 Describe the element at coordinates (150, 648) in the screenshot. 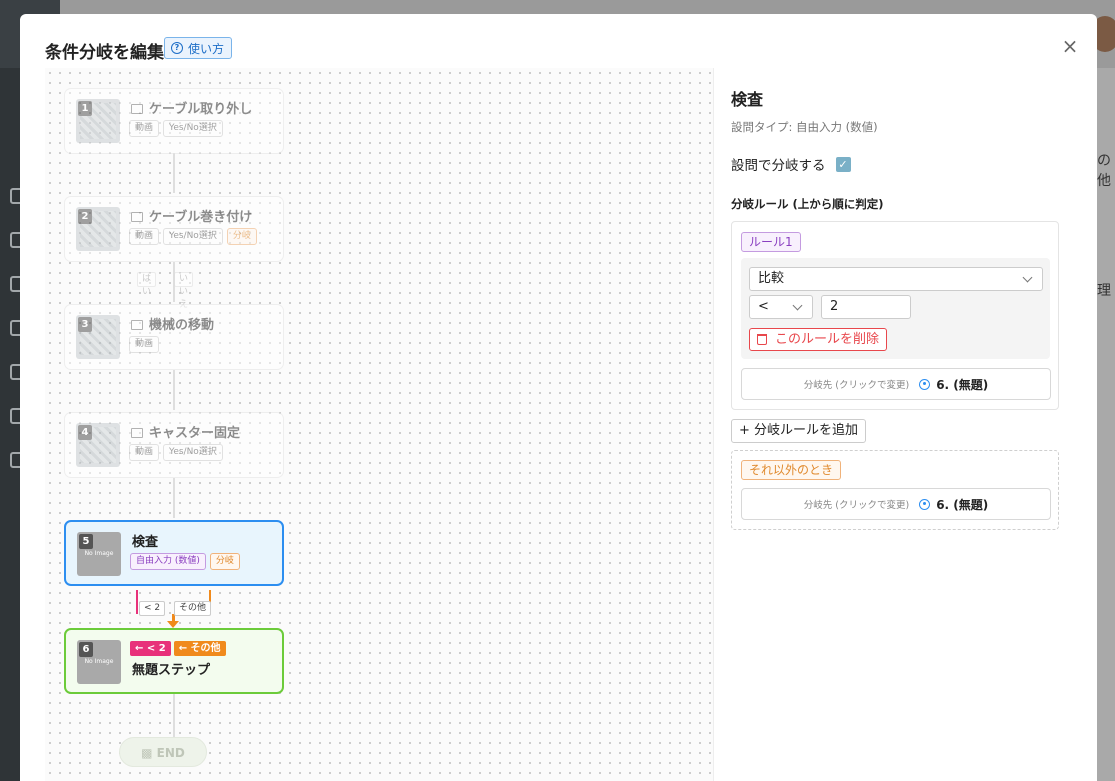

I see `incoming-badge-rule: ← < 2` at that location.